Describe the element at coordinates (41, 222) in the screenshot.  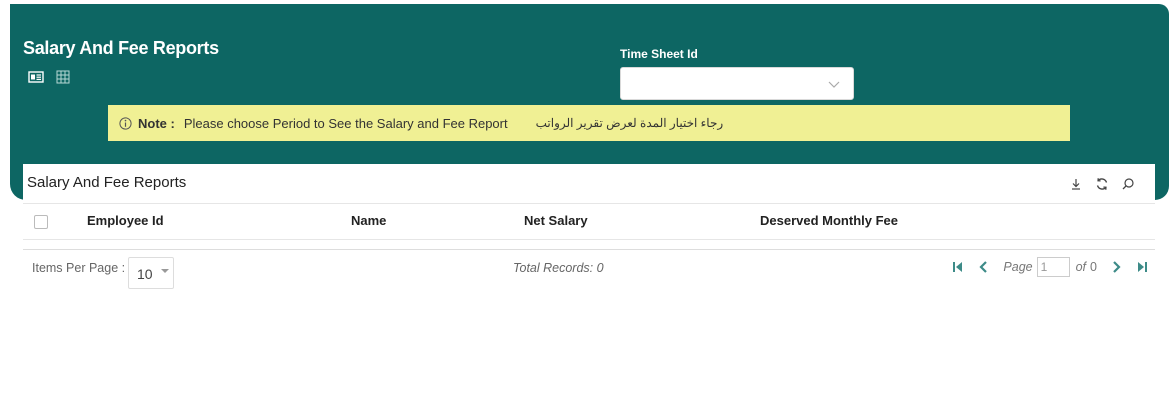
I see `select-all-checkbox` at that location.